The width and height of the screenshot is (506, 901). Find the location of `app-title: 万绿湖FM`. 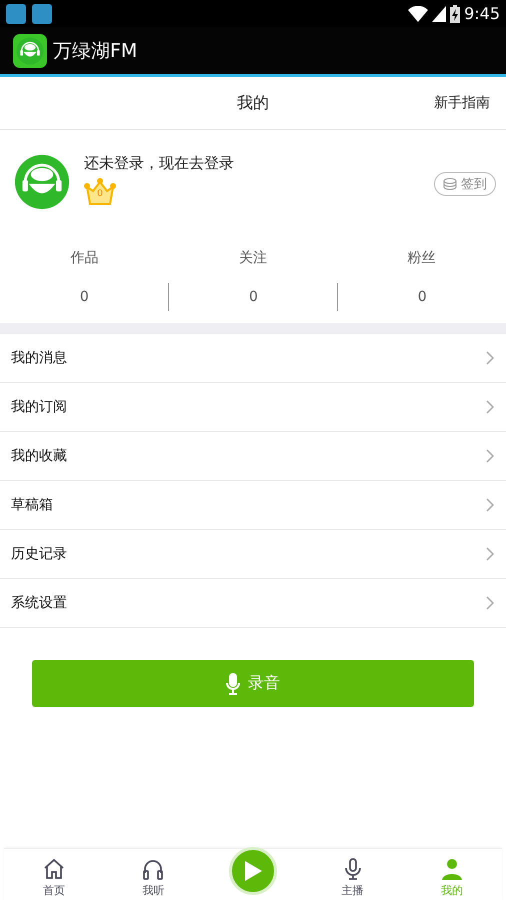

app-title: 万绿湖FM is located at coordinates (95, 51).